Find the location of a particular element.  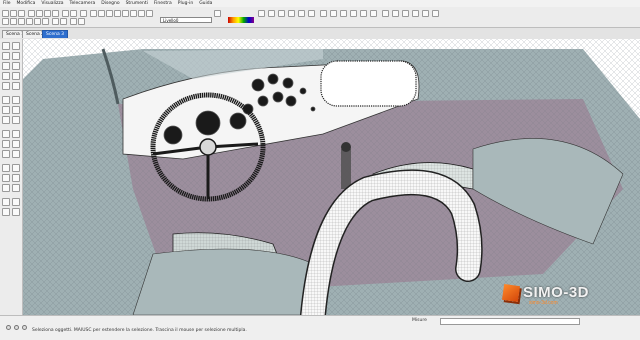

zoom-extents-tool-icon is located at coordinates (16, 188).